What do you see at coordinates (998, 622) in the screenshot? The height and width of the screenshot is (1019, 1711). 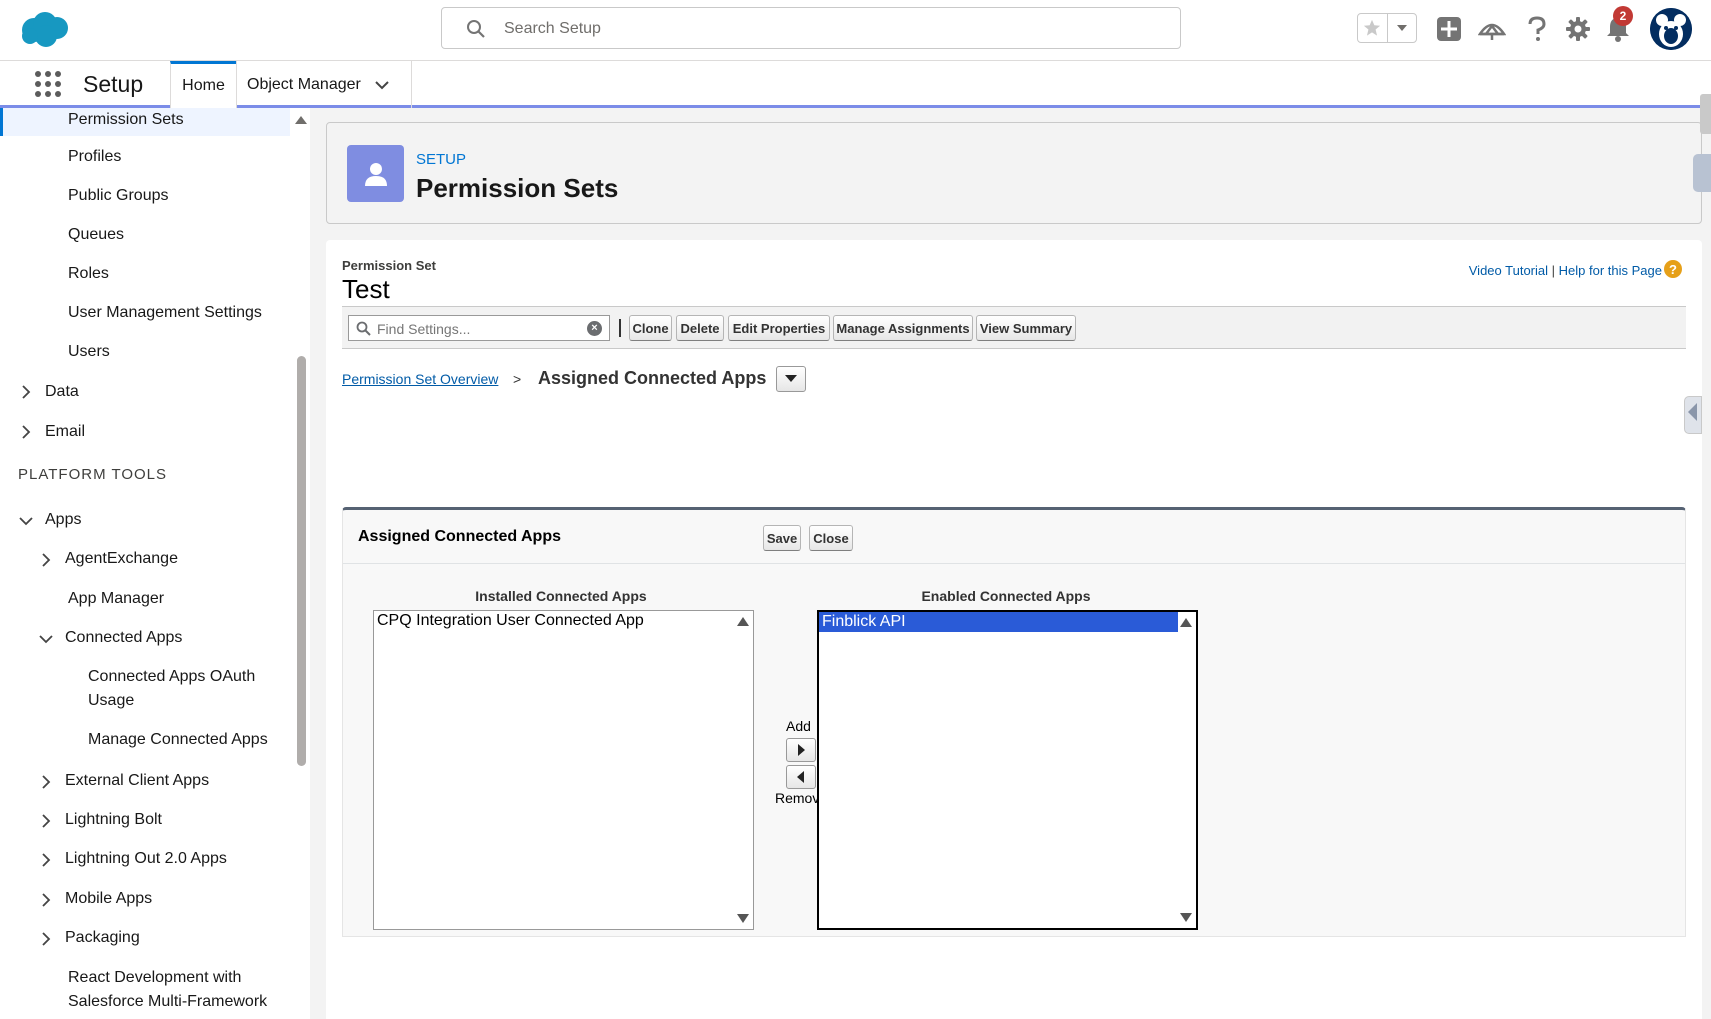 I see `list-item: Finblick API` at bounding box center [998, 622].